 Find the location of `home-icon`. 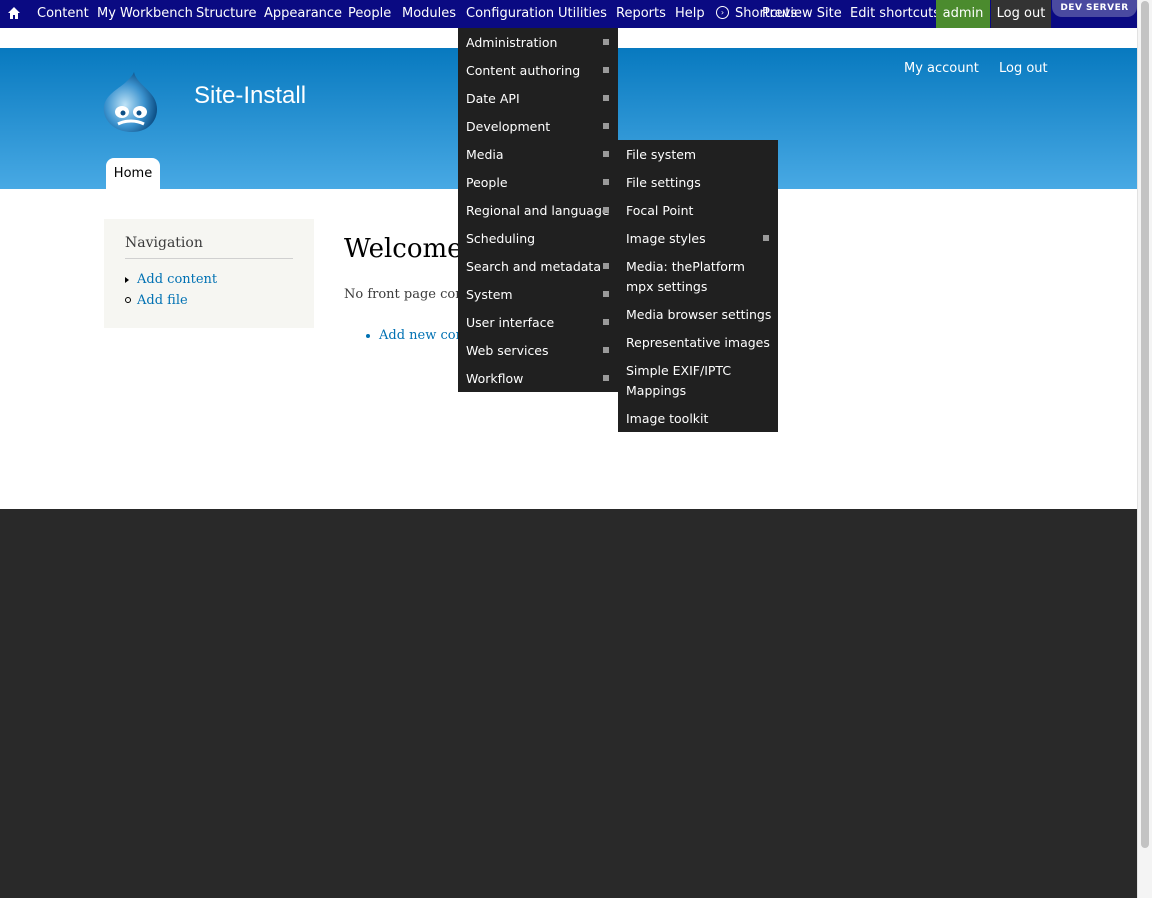

home-icon is located at coordinates (14, 13).